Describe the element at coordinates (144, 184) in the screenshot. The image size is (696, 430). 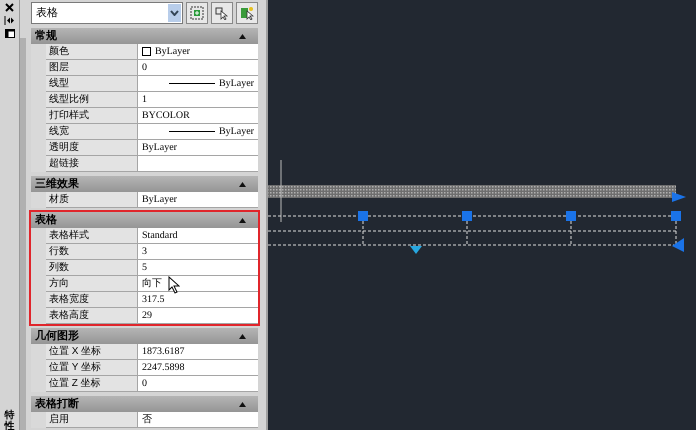
I see `section-header: 三维效果` at that location.